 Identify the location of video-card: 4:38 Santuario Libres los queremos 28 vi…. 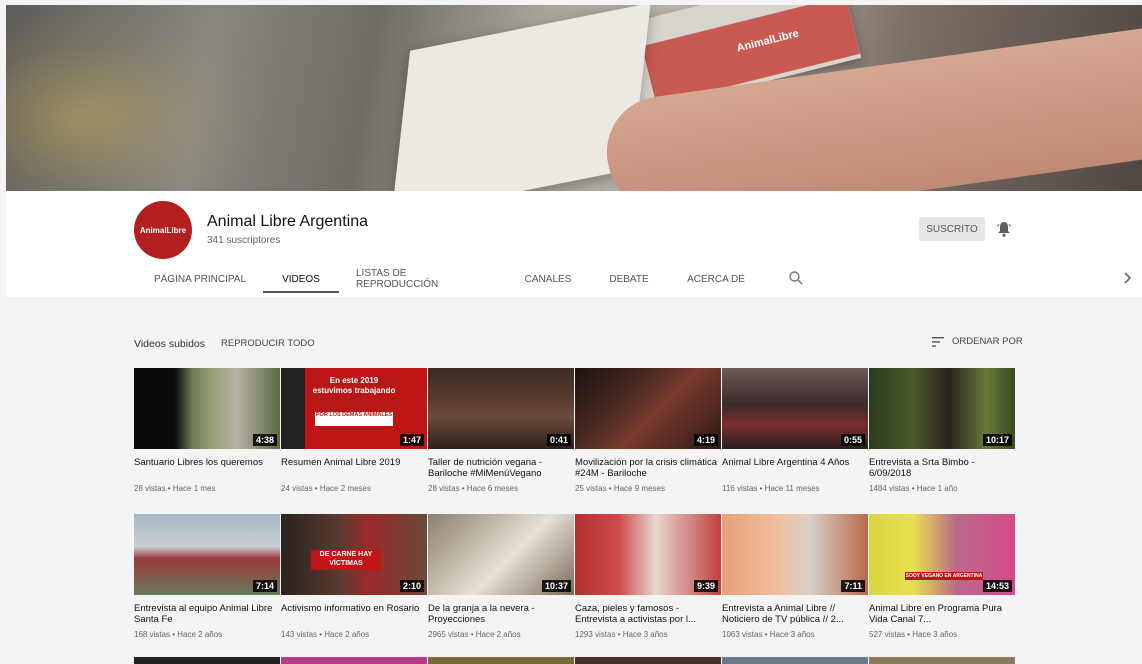
(207, 430).